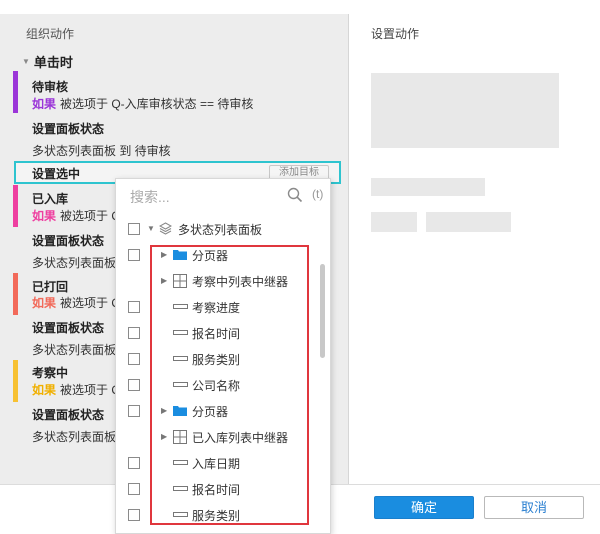  Describe the element at coordinates (50, 372) in the screenshot. I see `case-title: 考察中` at that location.